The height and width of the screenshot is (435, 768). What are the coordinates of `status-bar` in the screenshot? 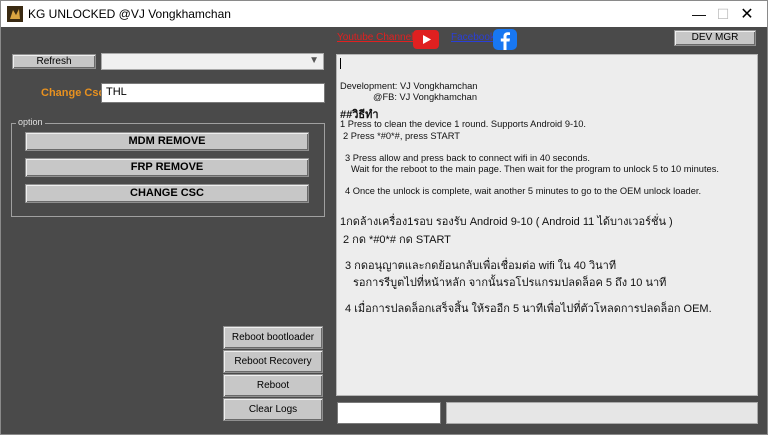 It's located at (602, 413).